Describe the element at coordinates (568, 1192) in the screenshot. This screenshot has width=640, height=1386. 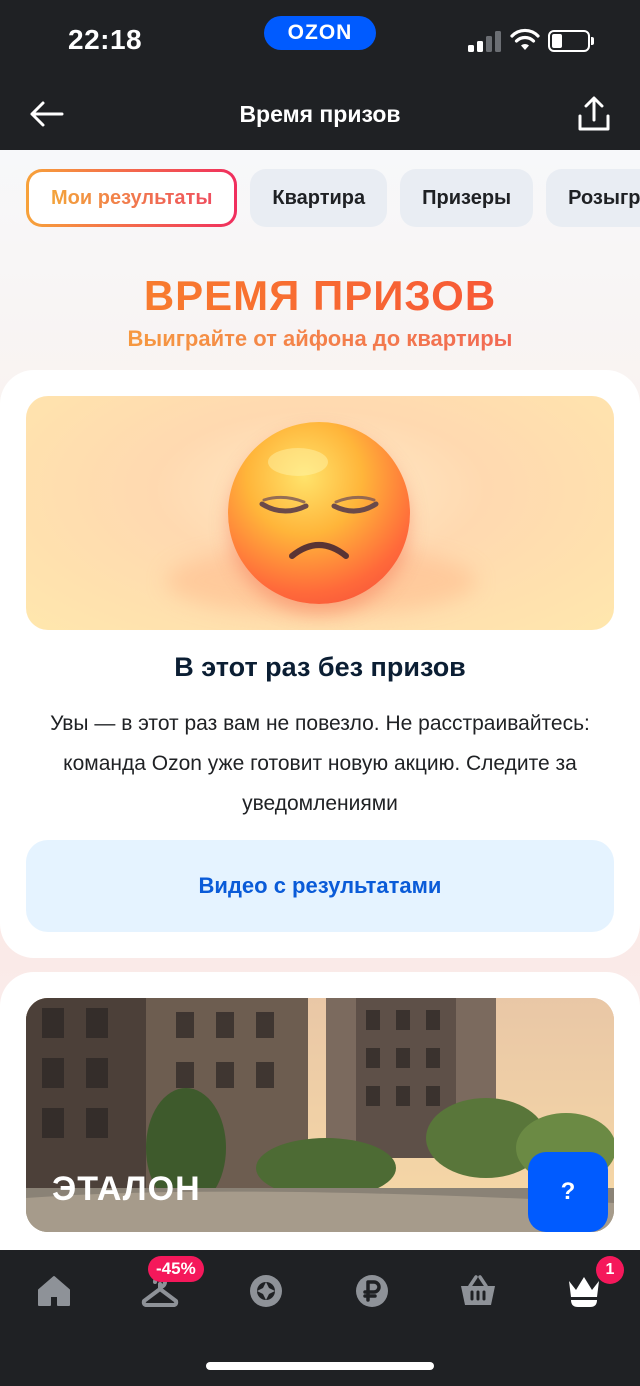
I see `help-button: ?` at that location.